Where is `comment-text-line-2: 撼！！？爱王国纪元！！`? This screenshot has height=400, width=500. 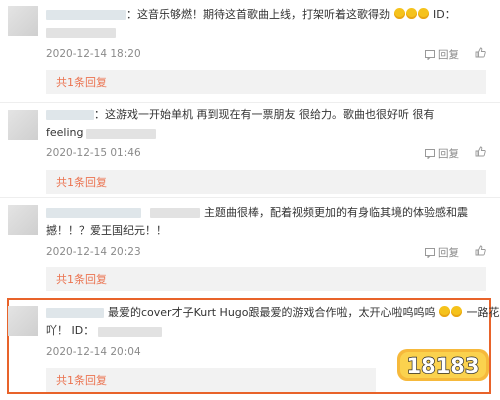 comment-text-line-2: 撼！！？爱王国纪元！！ is located at coordinates (106, 230).